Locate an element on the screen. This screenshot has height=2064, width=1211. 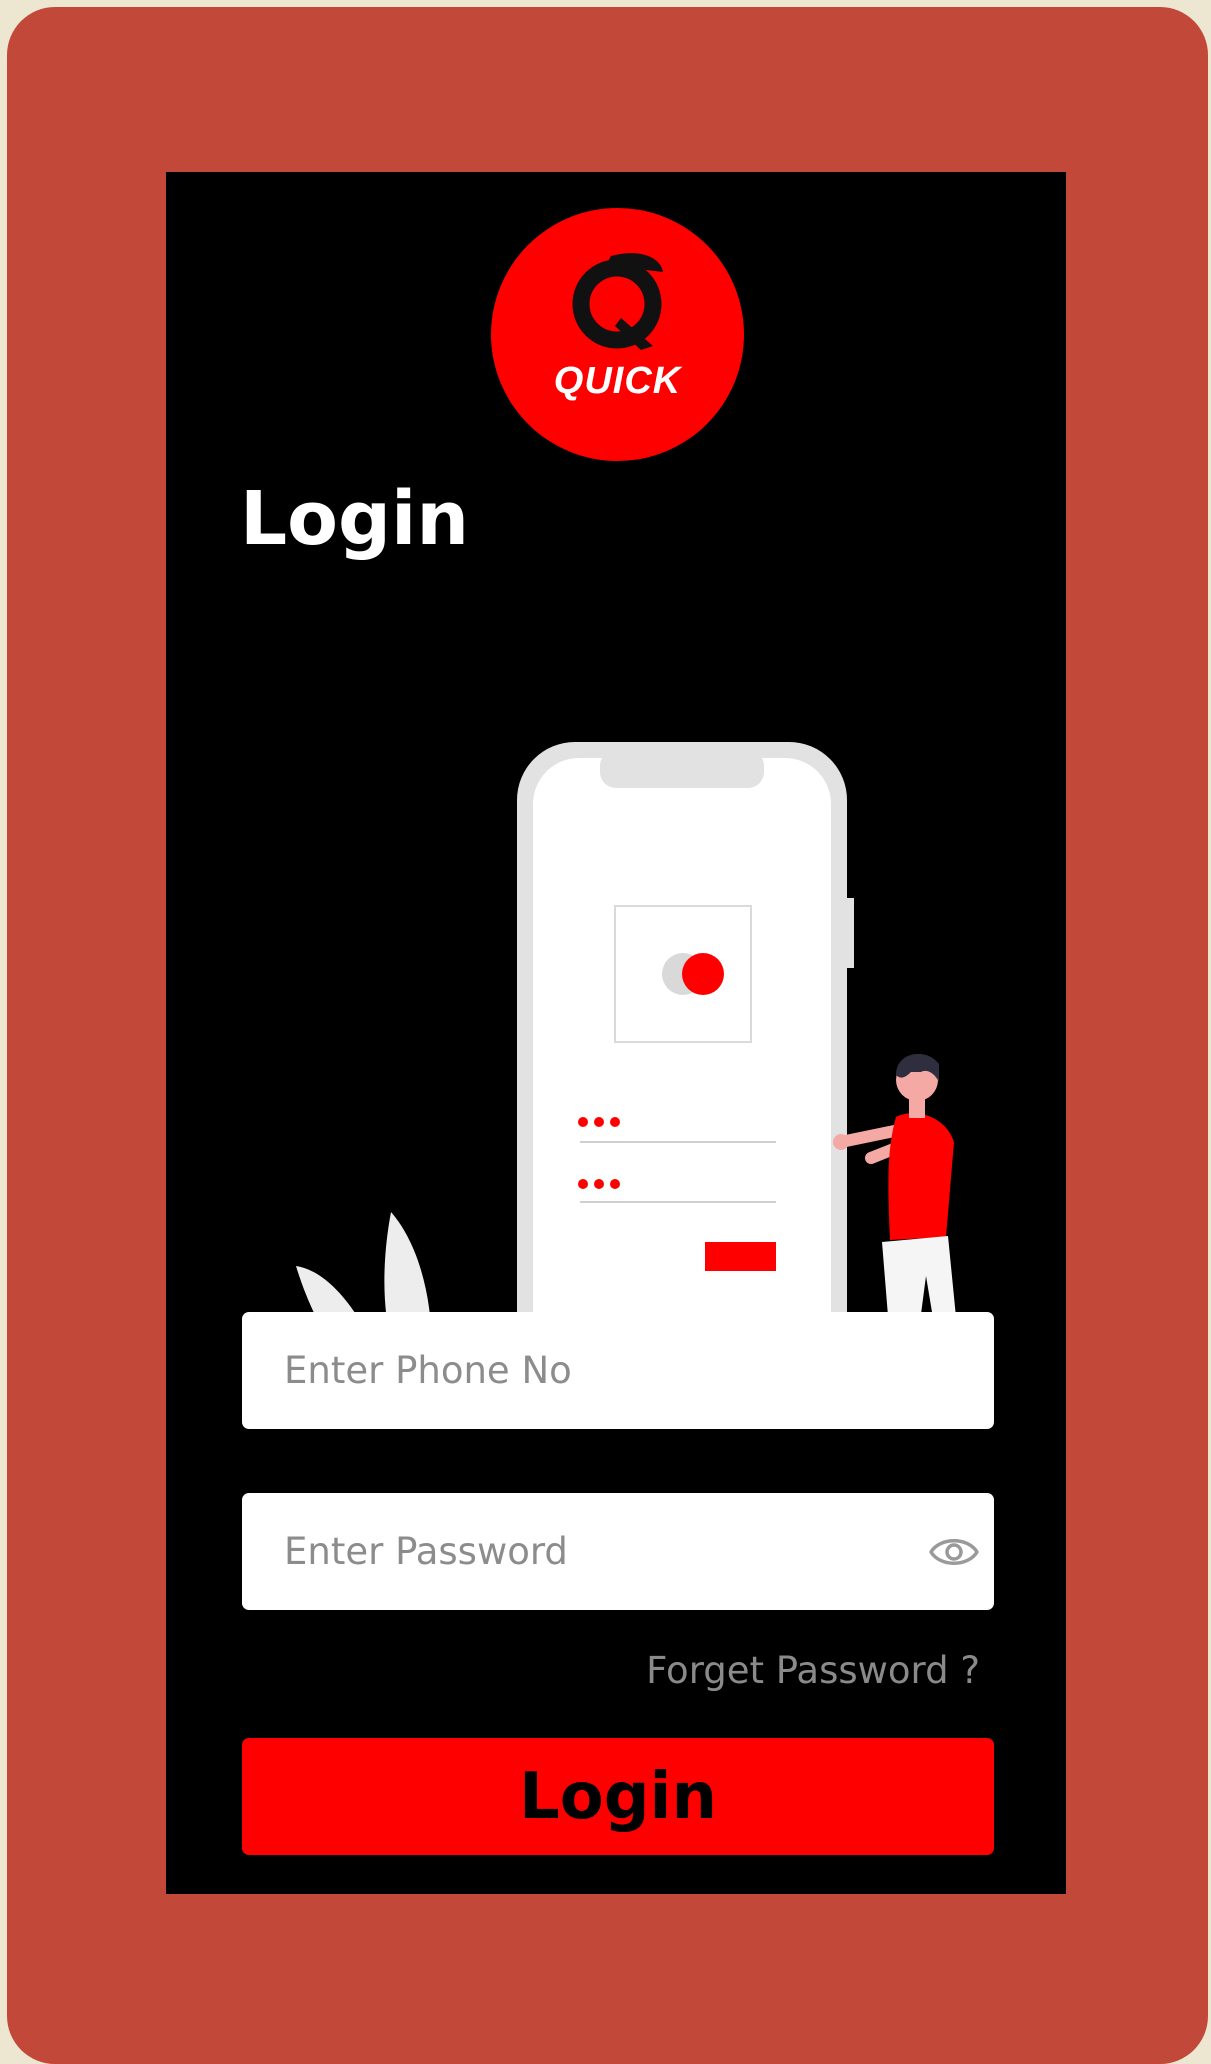
app-logo: QUICK is located at coordinates (617, 334).